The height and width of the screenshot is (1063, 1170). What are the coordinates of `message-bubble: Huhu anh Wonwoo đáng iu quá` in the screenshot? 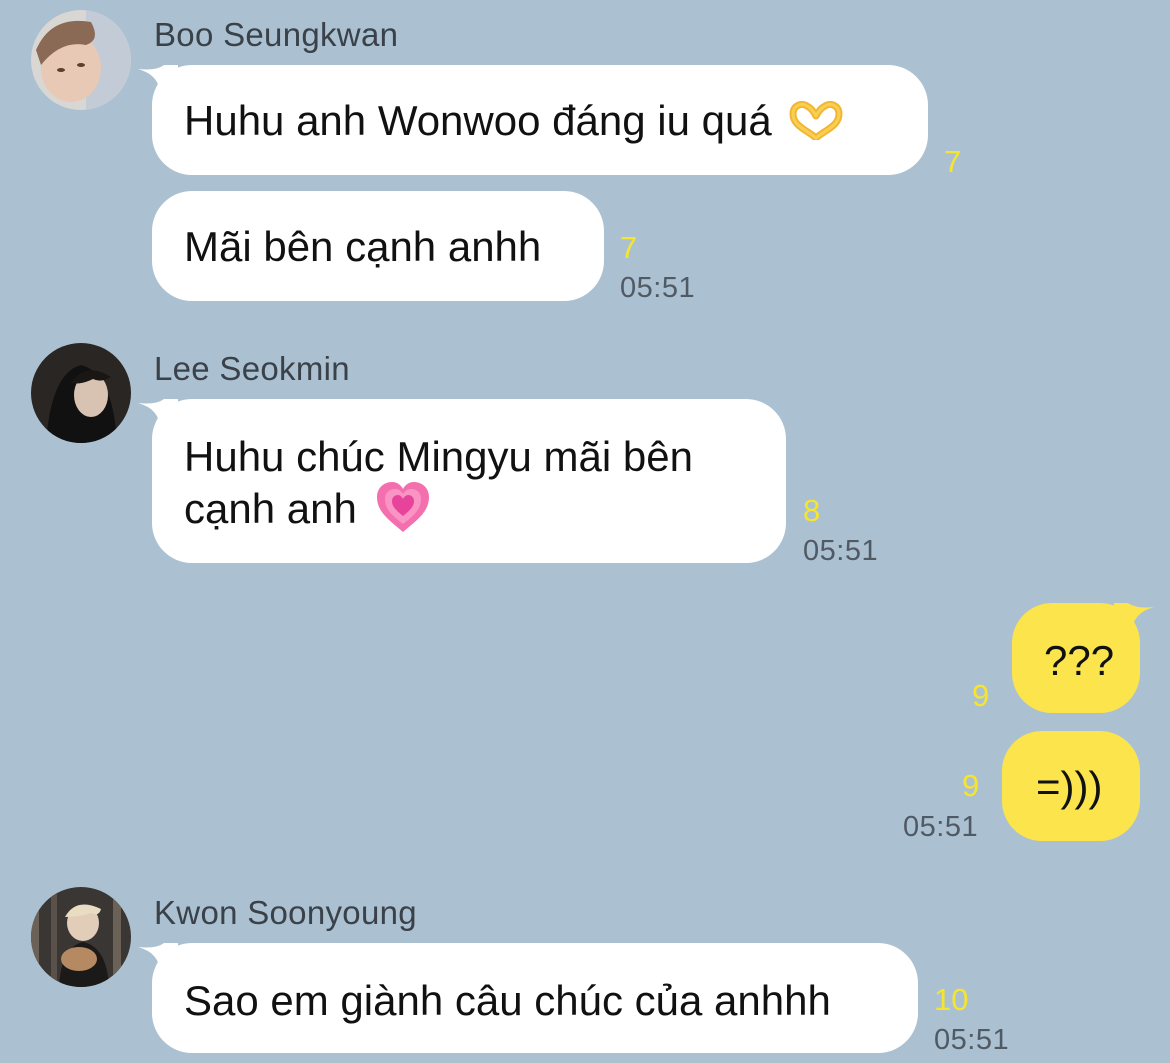 It's located at (533, 120).